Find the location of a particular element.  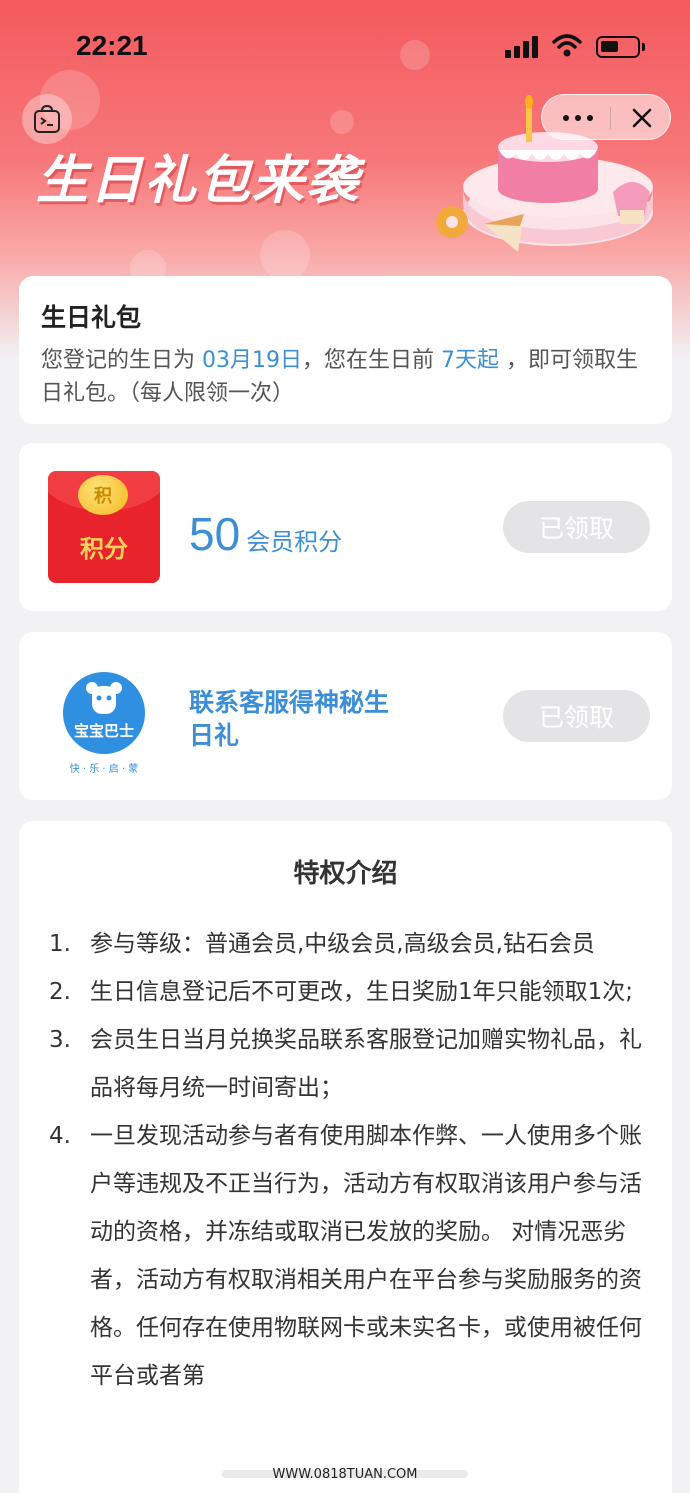

claimed-button-points: 已领取 is located at coordinates (576, 527).